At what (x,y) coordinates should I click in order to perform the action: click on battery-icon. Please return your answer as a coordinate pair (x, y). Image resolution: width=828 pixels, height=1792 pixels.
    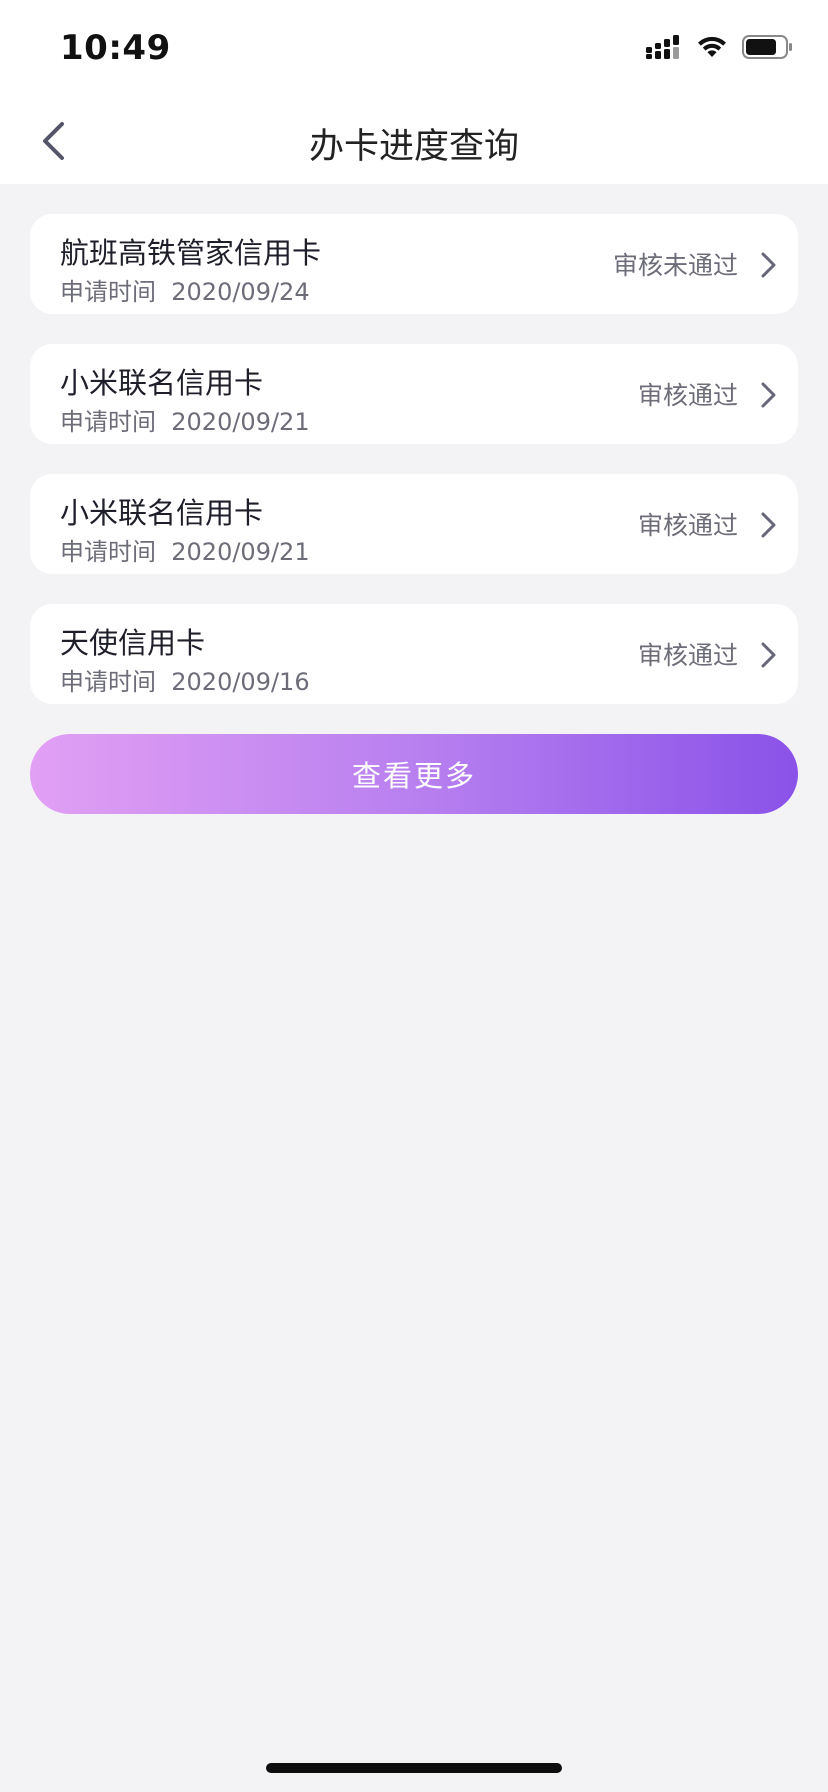
    Looking at the image, I should click on (767, 47).